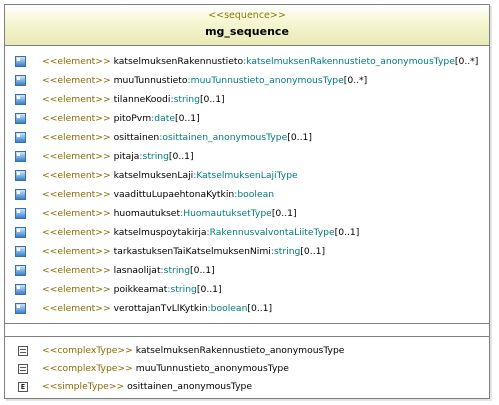  I want to click on nested-type-name: osittainen_anonymousType, so click(190, 386).